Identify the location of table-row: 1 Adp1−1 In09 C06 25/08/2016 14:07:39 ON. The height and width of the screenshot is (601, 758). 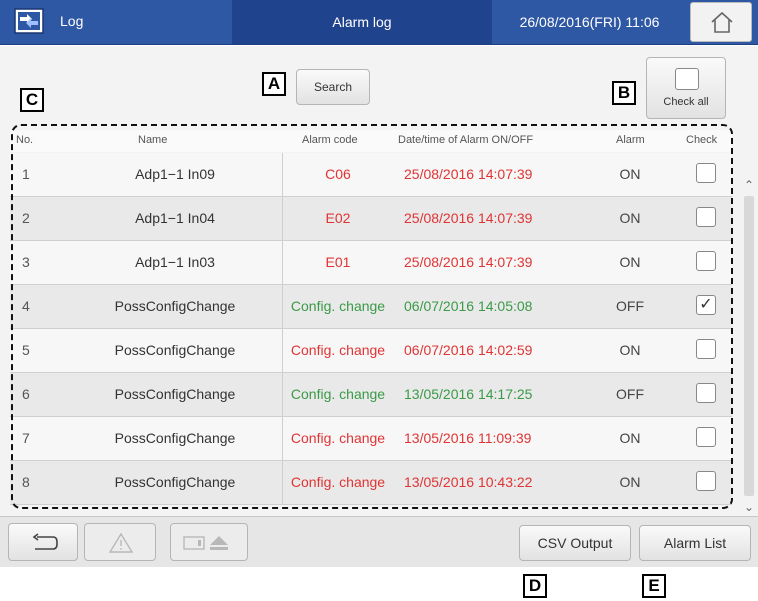
(371, 175).